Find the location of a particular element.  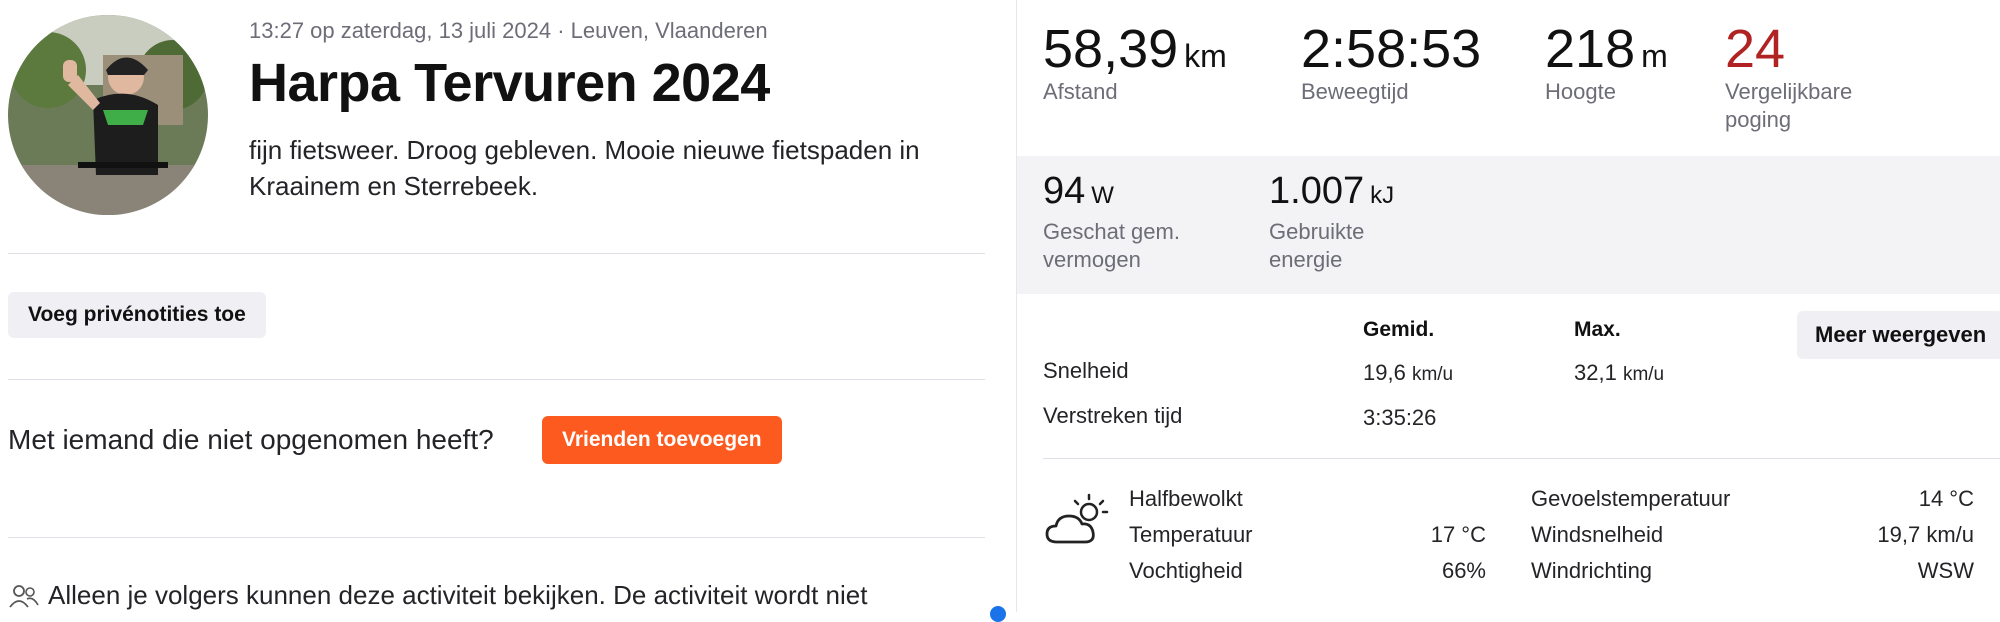

feels-like-value: 14 °C is located at coordinates (1946, 498).